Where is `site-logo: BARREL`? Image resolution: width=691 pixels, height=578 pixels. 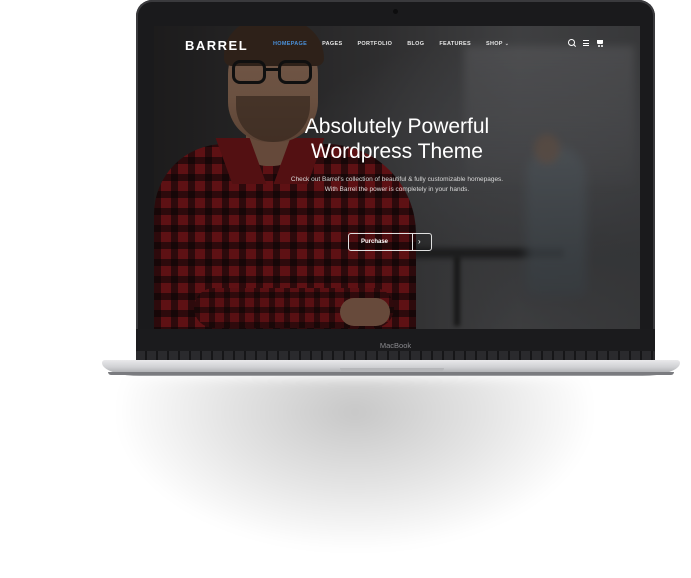
site-logo: BARREL is located at coordinates (216, 45).